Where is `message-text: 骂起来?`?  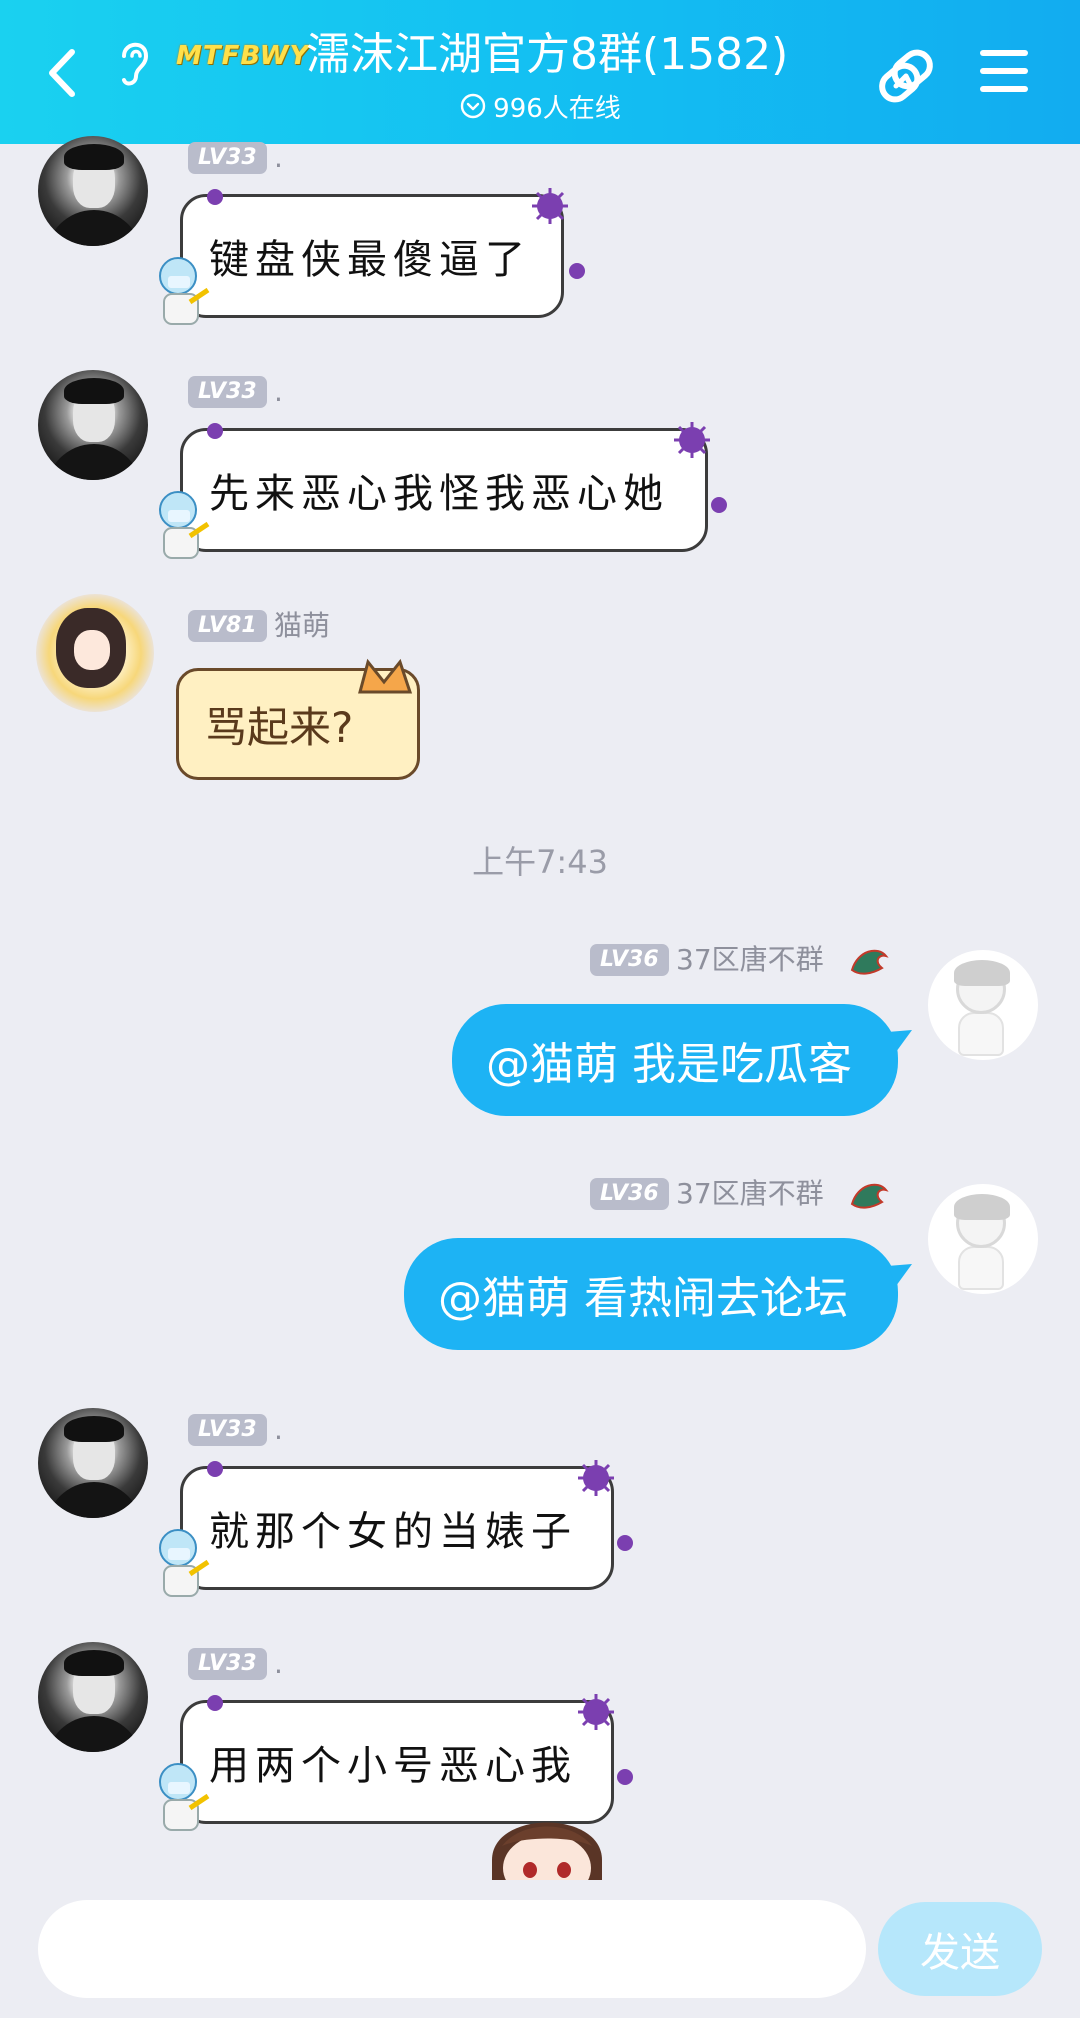 message-text: 骂起来? is located at coordinates (279, 727).